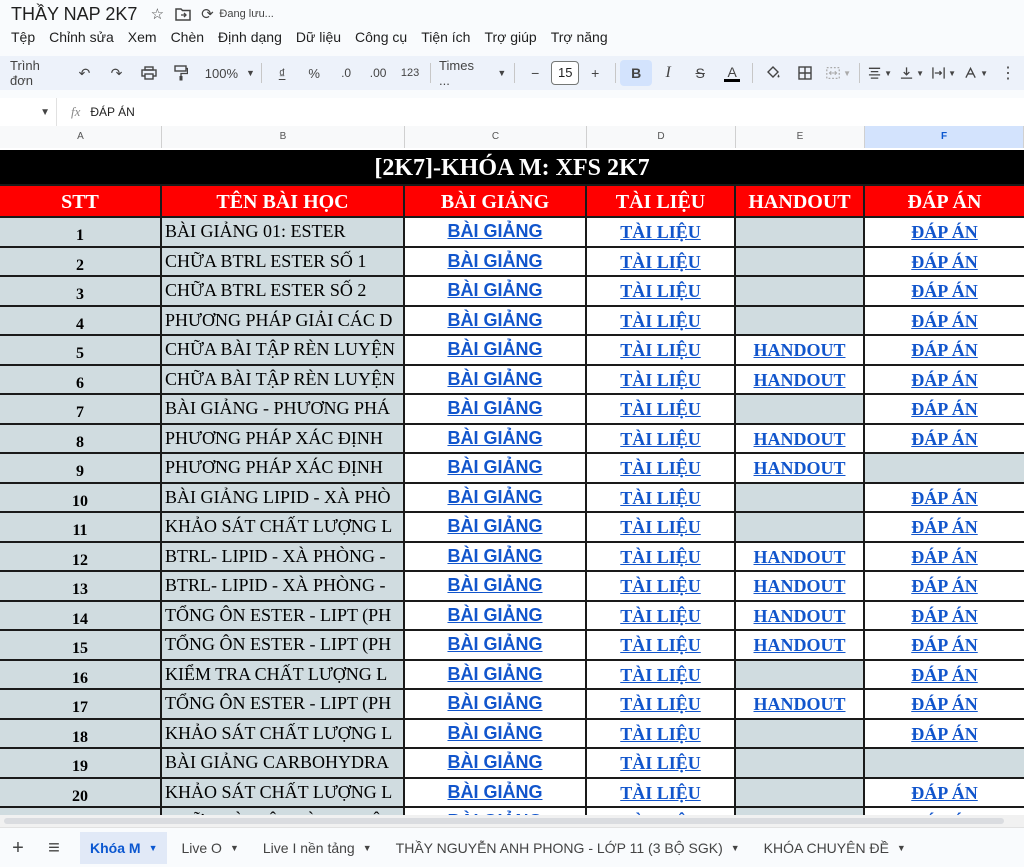  What do you see at coordinates (944, 202) in the screenshot?
I see `header-answer: ĐÁP ÁN` at bounding box center [944, 202].